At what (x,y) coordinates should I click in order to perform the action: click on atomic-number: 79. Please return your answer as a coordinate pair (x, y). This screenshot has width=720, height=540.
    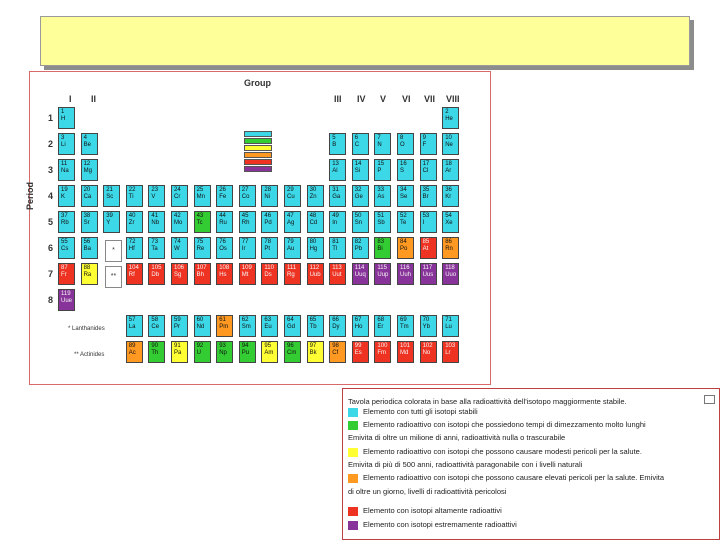
    Looking at the image, I should click on (290, 242).